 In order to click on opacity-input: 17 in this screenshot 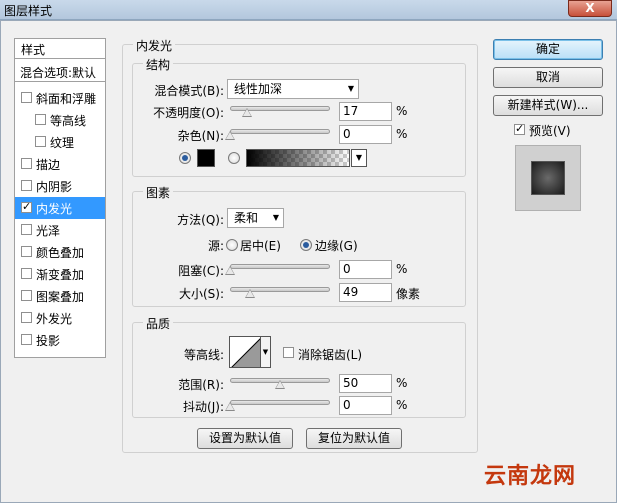, I will do `click(365, 111)`.